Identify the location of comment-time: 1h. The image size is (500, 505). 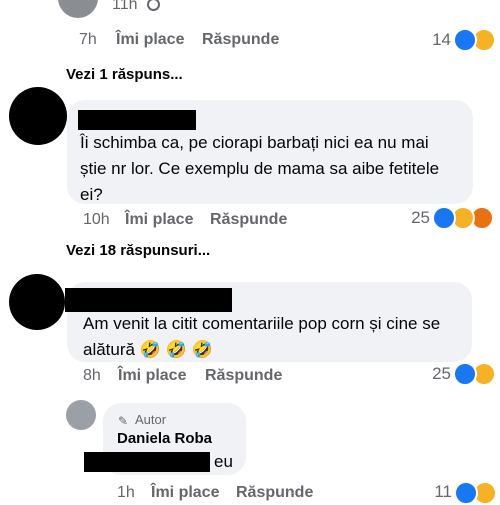
(126, 492).